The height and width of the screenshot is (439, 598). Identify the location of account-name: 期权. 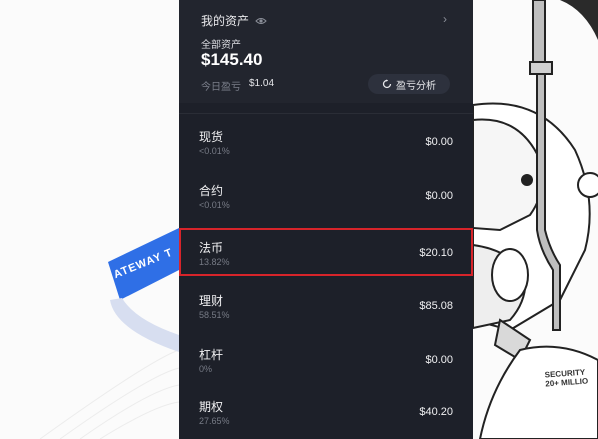
(211, 407).